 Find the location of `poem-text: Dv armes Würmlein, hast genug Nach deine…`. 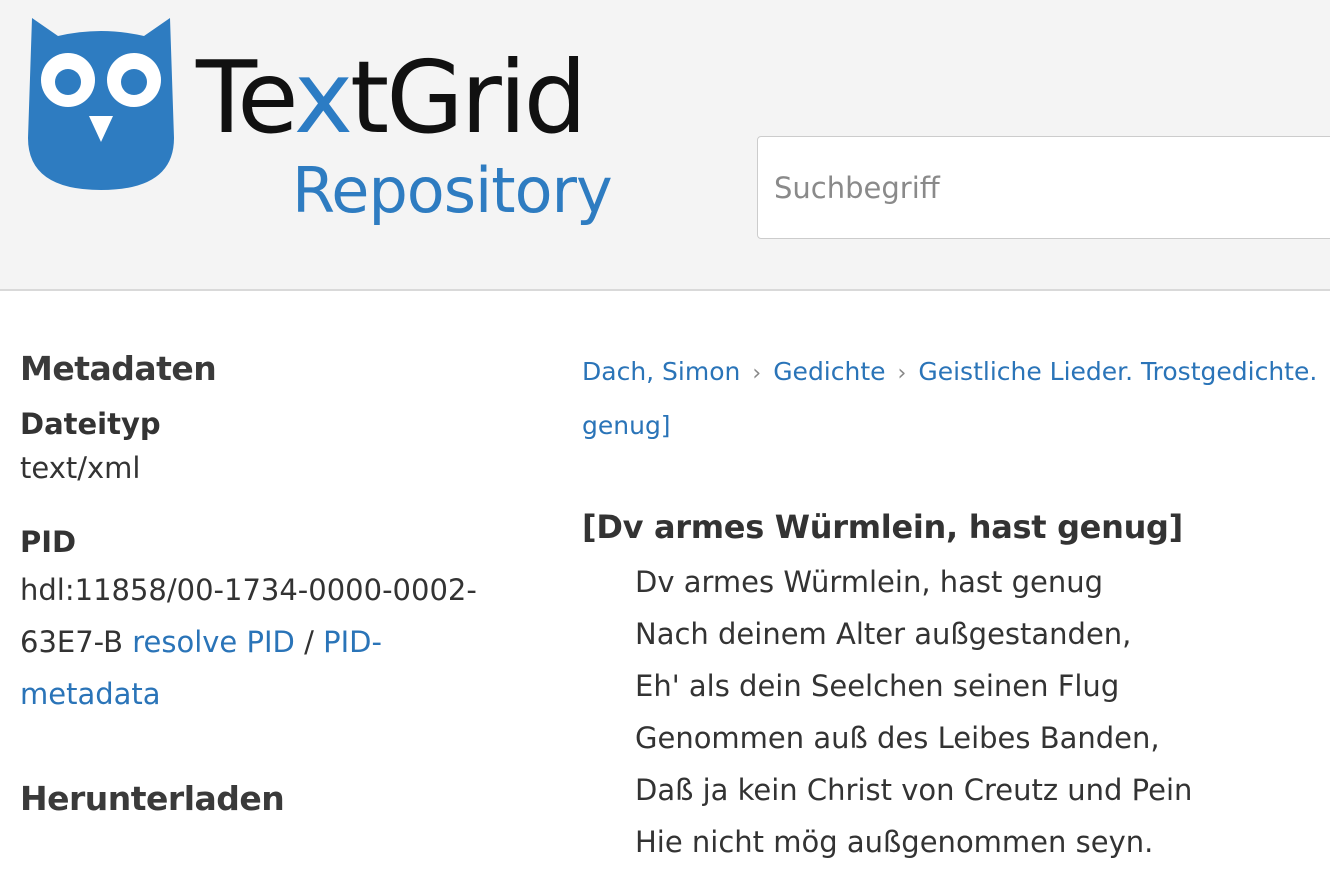

poem-text: Dv armes Würmlein, hast genug Nach deine… is located at coordinates (913, 712).